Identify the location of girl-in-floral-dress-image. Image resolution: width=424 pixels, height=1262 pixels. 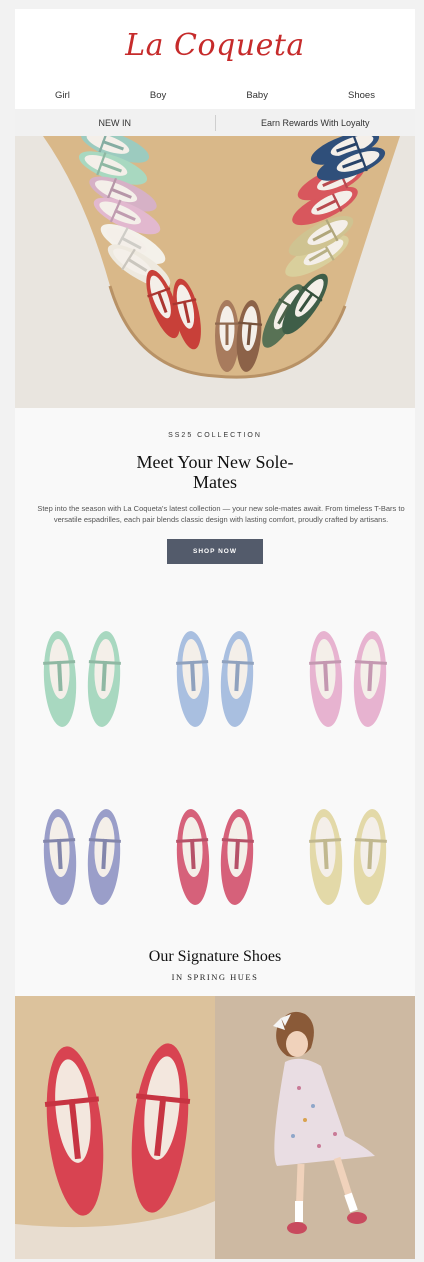
(315, 1127).